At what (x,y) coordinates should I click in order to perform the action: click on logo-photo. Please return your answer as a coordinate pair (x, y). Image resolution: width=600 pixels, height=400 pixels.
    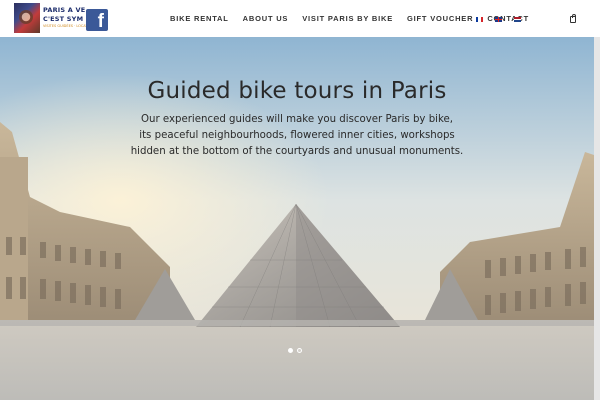
    Looking at the image, I should click on (27, 18).